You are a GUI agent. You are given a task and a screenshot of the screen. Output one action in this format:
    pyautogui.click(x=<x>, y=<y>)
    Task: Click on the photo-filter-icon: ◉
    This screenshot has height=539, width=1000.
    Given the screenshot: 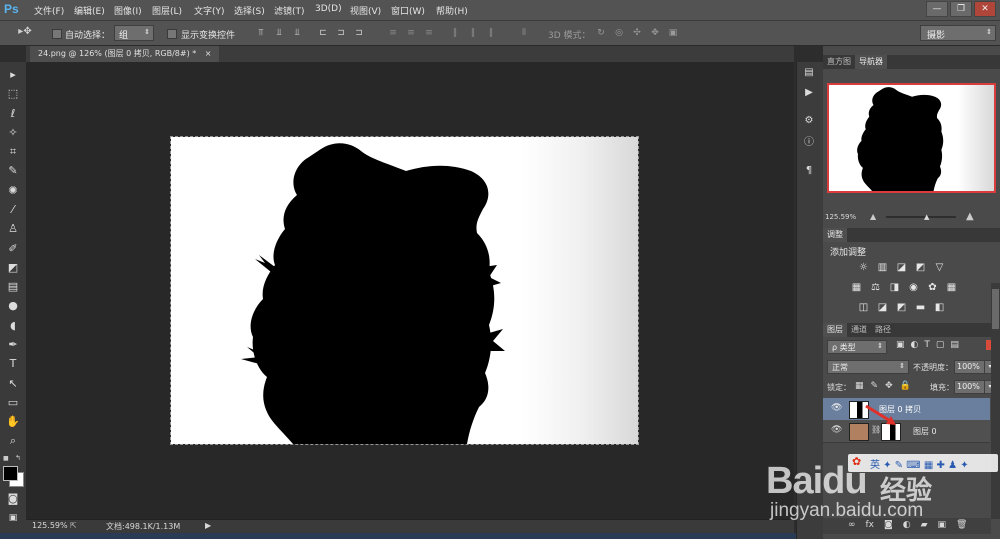 What is the action you would take?
    pyautogui.click(x=913, y=287)
    